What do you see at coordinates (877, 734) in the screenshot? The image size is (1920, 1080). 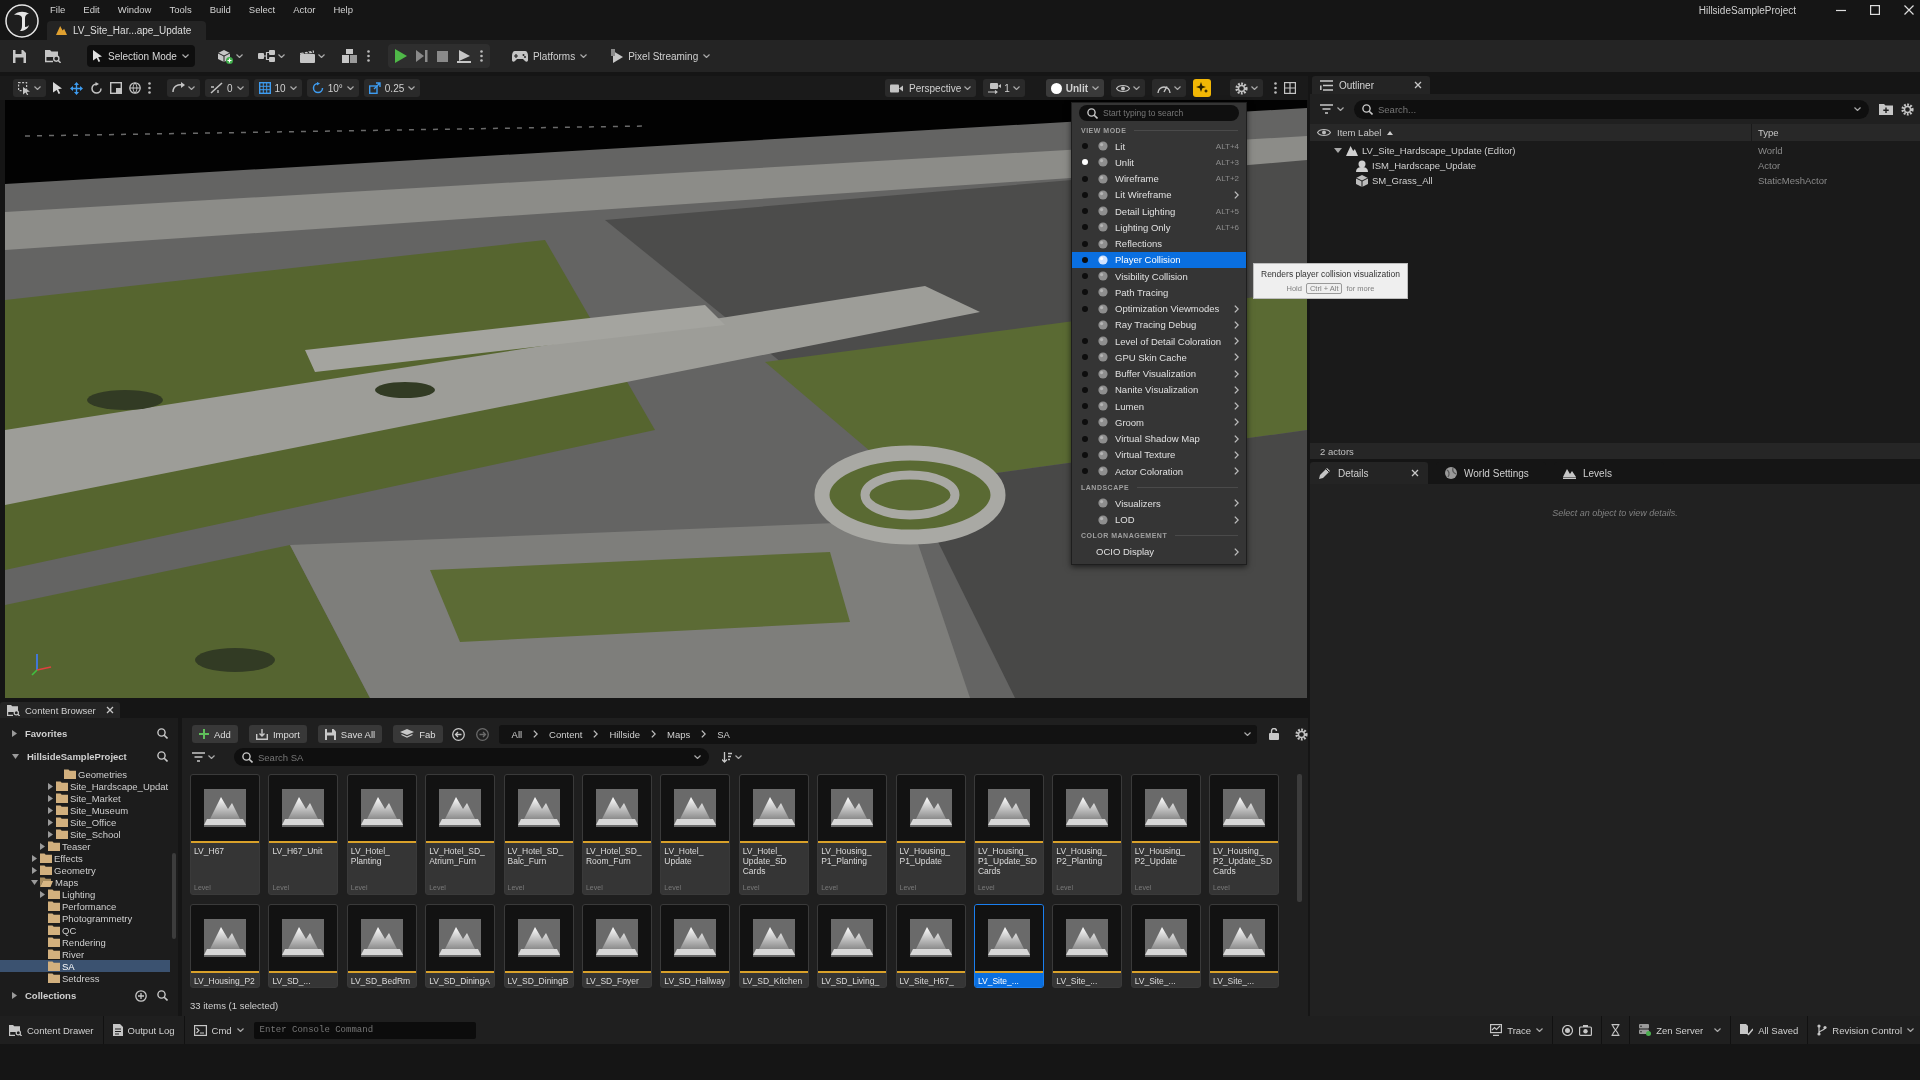 I see `breadcrumb-bar: All Content Hillside Maps SA` at bounding box center [877, 734].